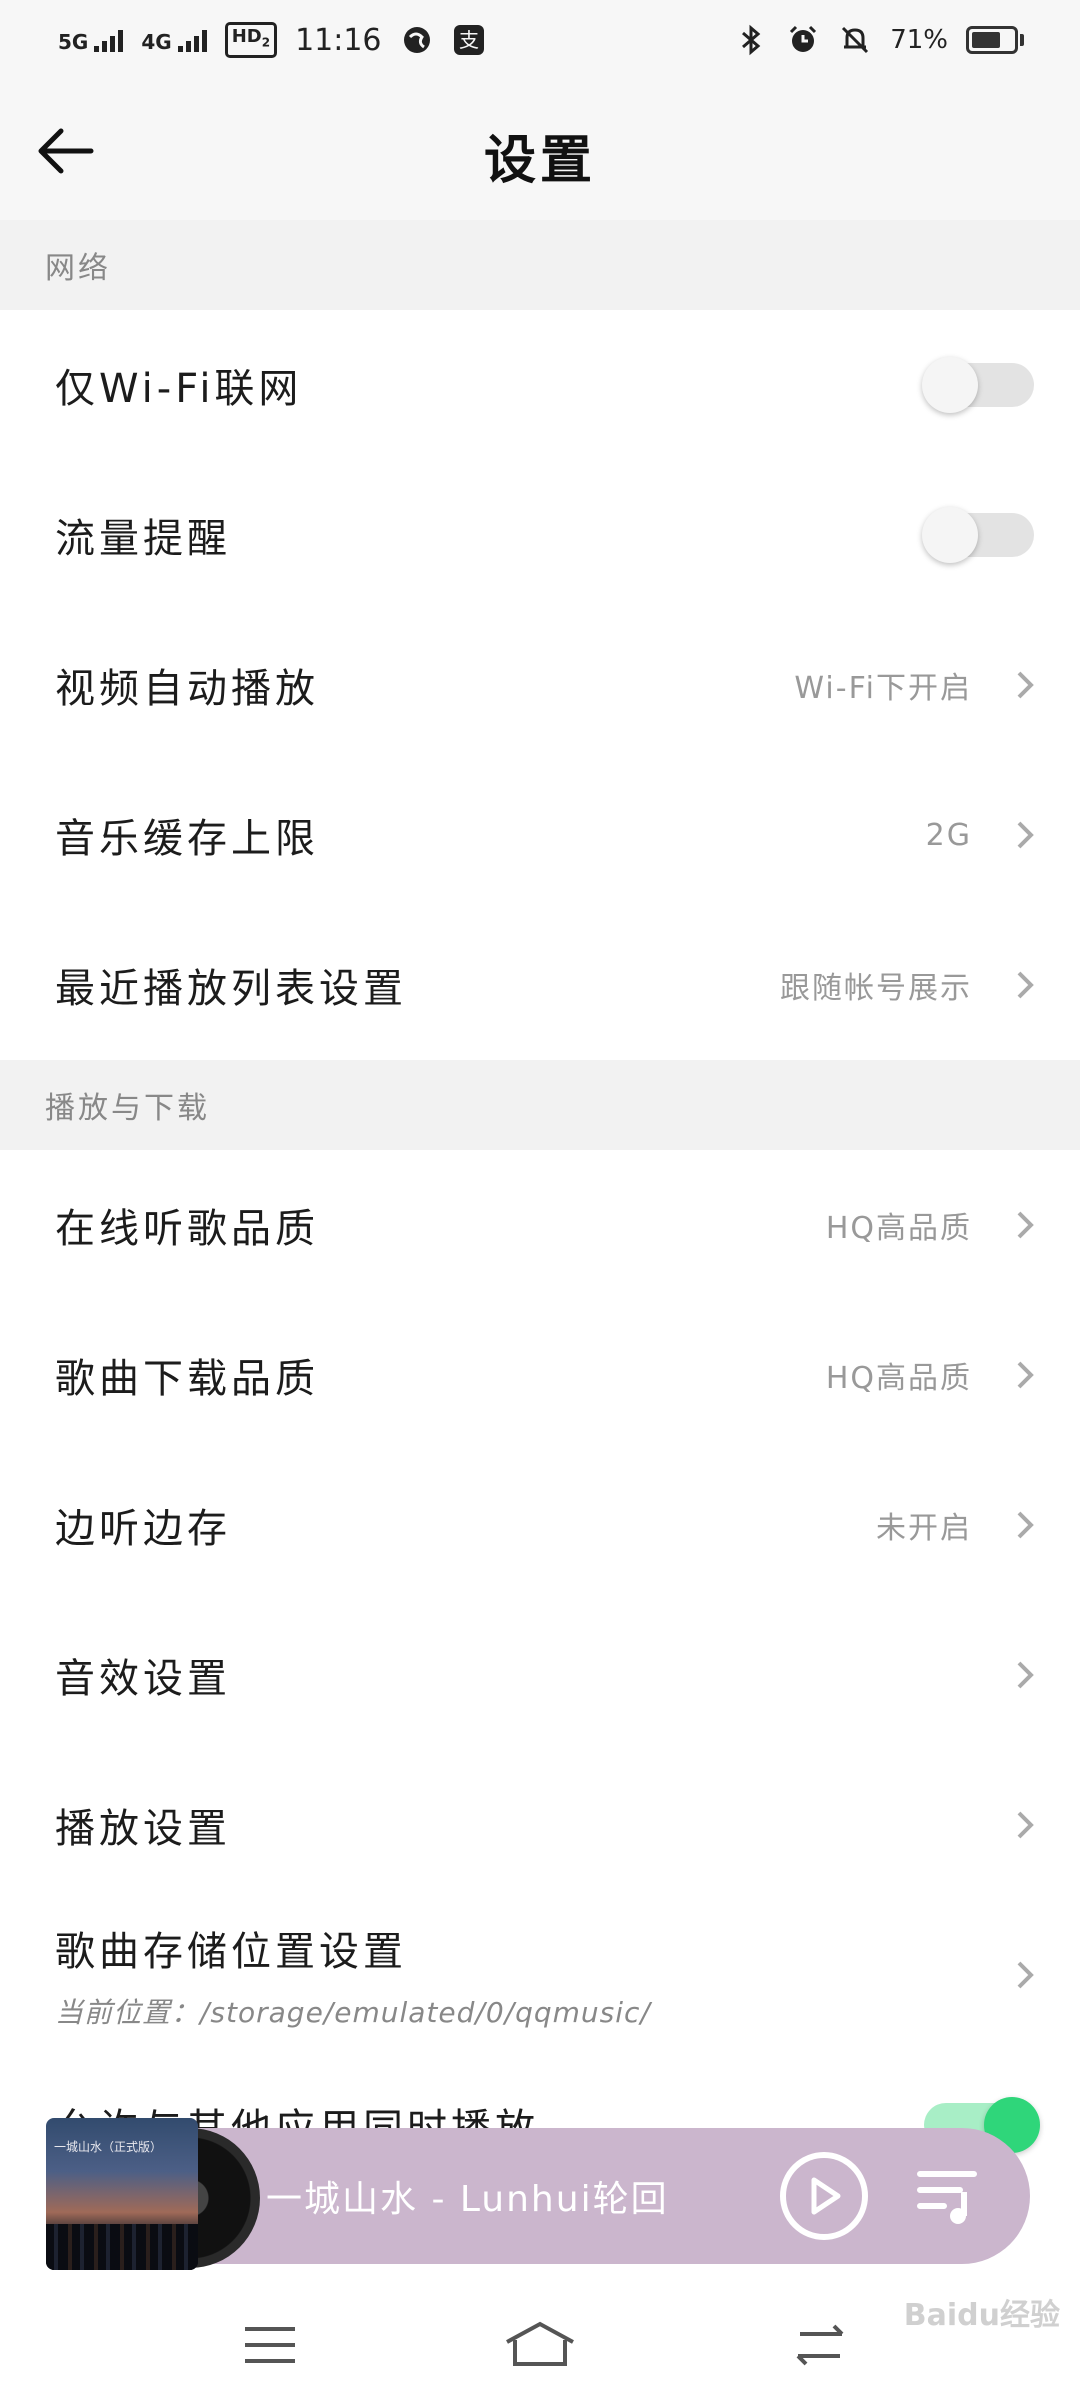 This screenshot has height=2408, width=1080. What do you see at coordinates (187, 839) in the screenshot?
I see `setting-label: 音乐缓存上限` at bounding box center [187, 839].